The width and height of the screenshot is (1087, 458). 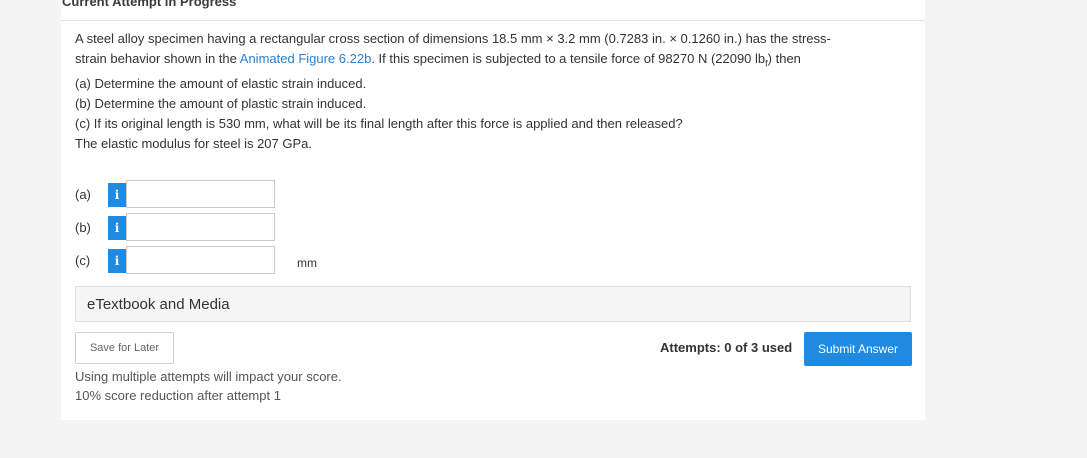 What do you see at coordinates (493, 10) in the screenshot?
I see `attempt-status-header: Current Attempt in Progress` at bounding box center [493, 10].